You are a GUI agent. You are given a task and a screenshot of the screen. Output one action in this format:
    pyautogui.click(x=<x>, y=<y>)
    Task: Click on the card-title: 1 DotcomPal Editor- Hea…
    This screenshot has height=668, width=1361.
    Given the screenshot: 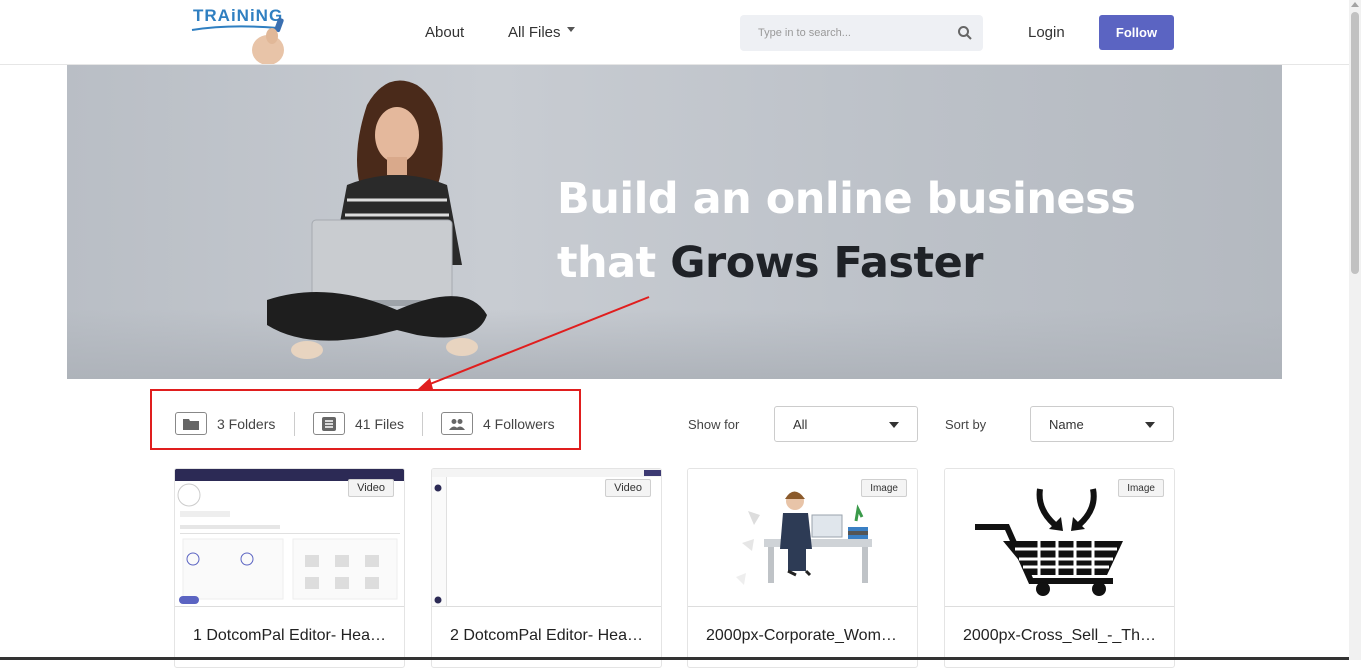 What is the action you would take?
    pyautogui.click(x=293, y=636)
    